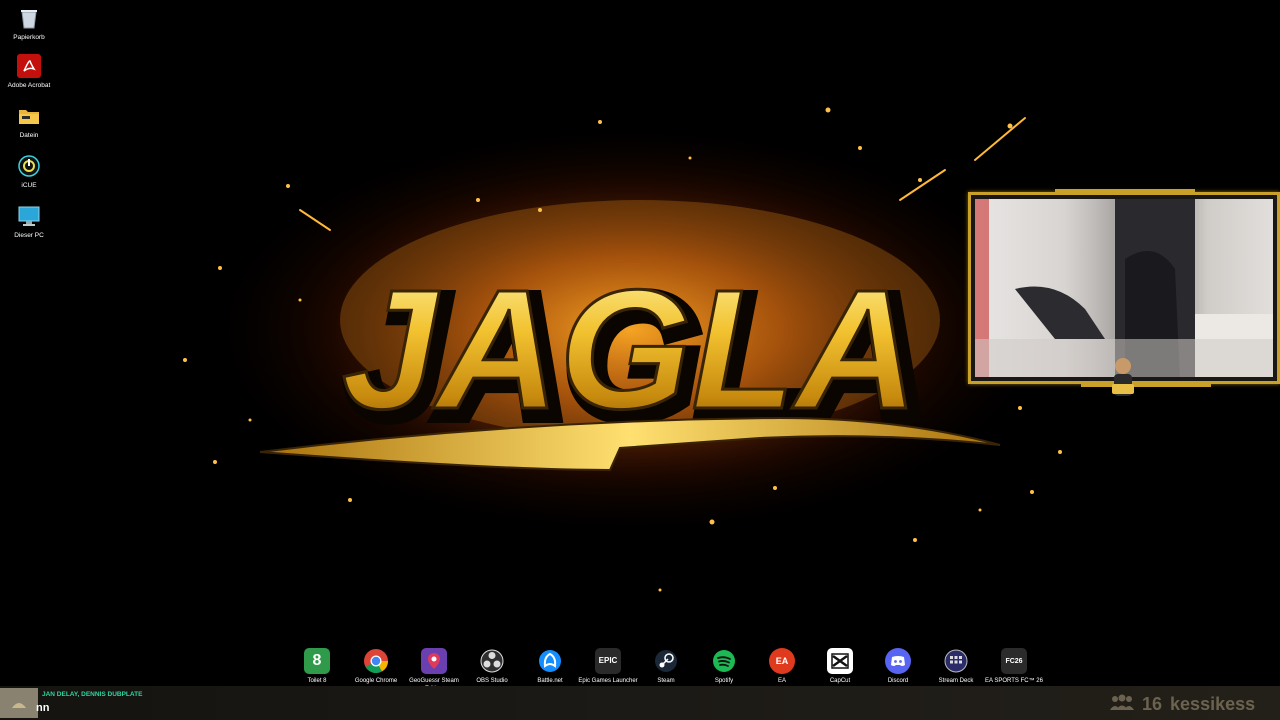 The width and height of the screenshot is (1280, 720). What do you see at coordinates (1122, 704) in the screenshot?
I see `viewers-icon` at bounding box center [1122, 704].